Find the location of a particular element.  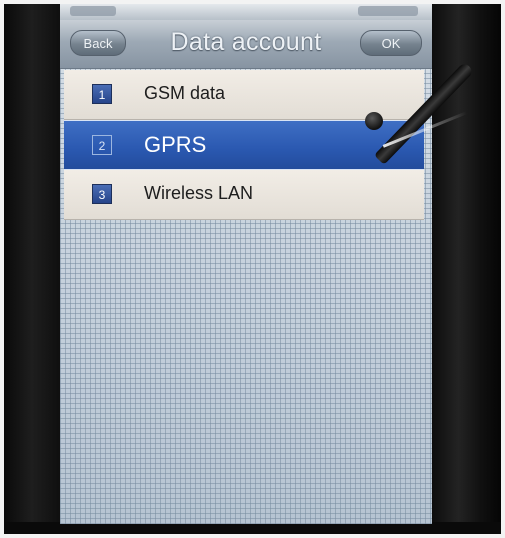

item-number-badge: 3 is located at coordinates (102, 194).